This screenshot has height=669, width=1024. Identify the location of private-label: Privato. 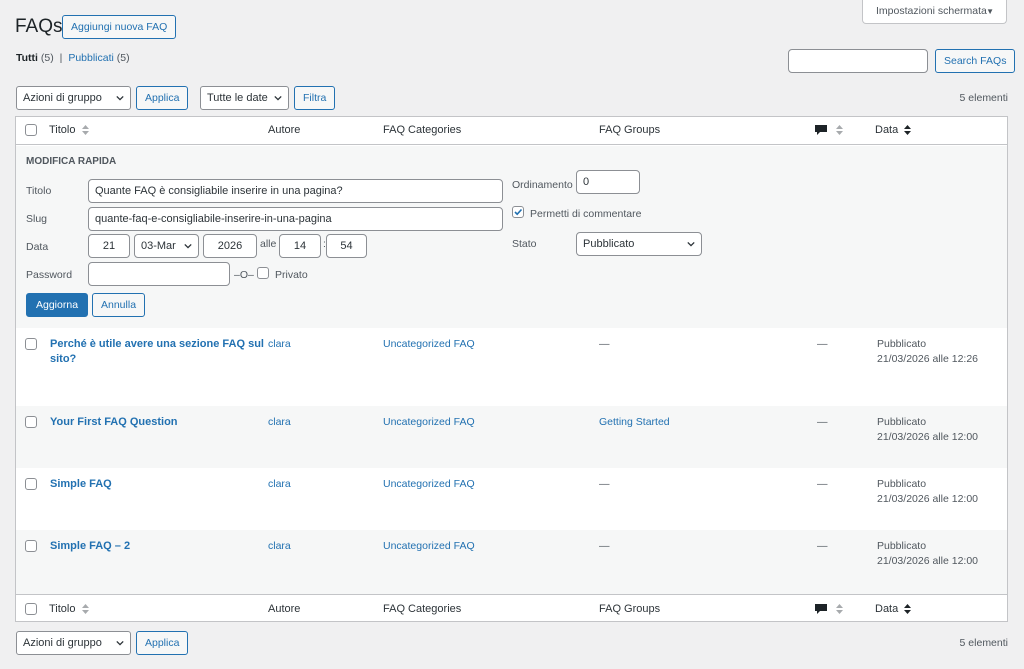
(291, 275).